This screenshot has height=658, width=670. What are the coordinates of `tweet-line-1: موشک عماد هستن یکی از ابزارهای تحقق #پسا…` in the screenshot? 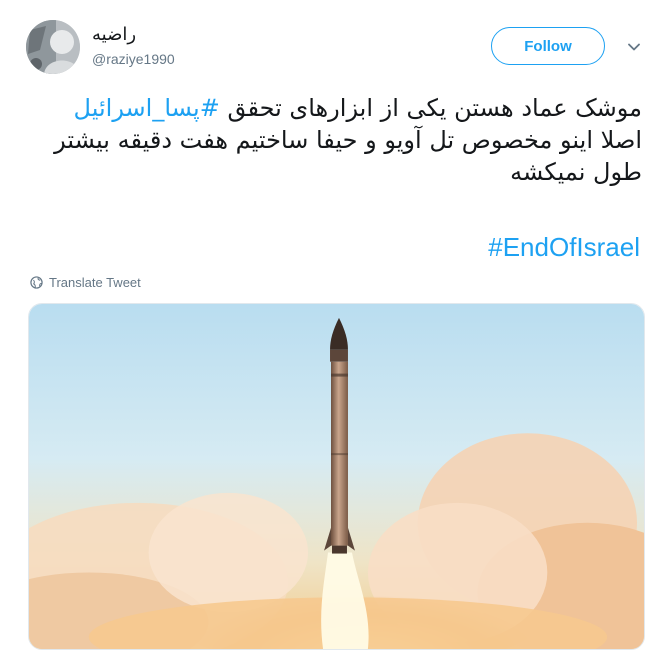 It's located at (334, 108).